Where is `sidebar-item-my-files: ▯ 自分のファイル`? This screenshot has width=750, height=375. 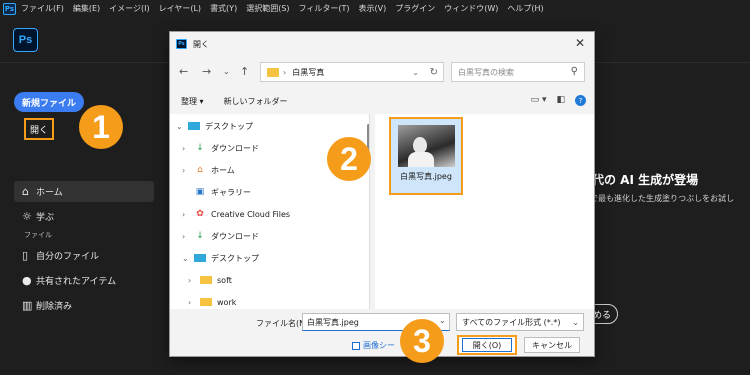 sidebar-item-my-files: ▯ 自分のファイル is located at coordinates (84, 255).